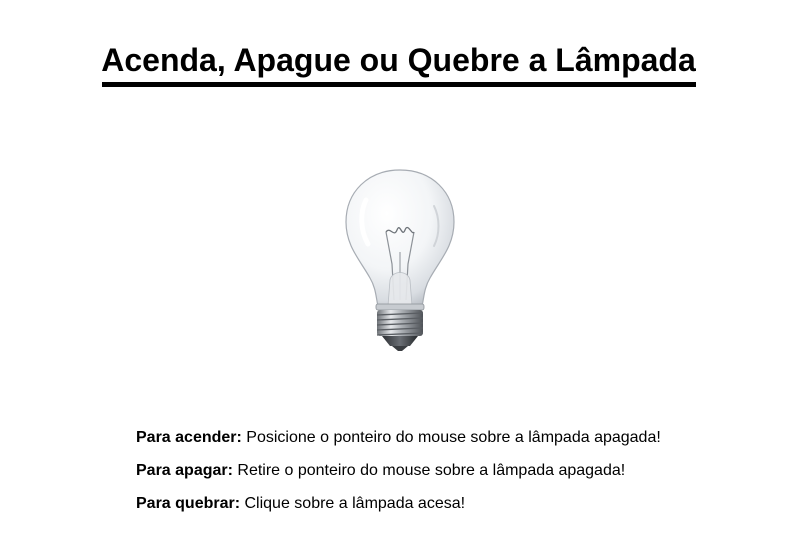 The width and height of the screenshot is (811, 559). Describe the element at coordinates (399, 84) in the screenshot. I see `title-underline` at that location.